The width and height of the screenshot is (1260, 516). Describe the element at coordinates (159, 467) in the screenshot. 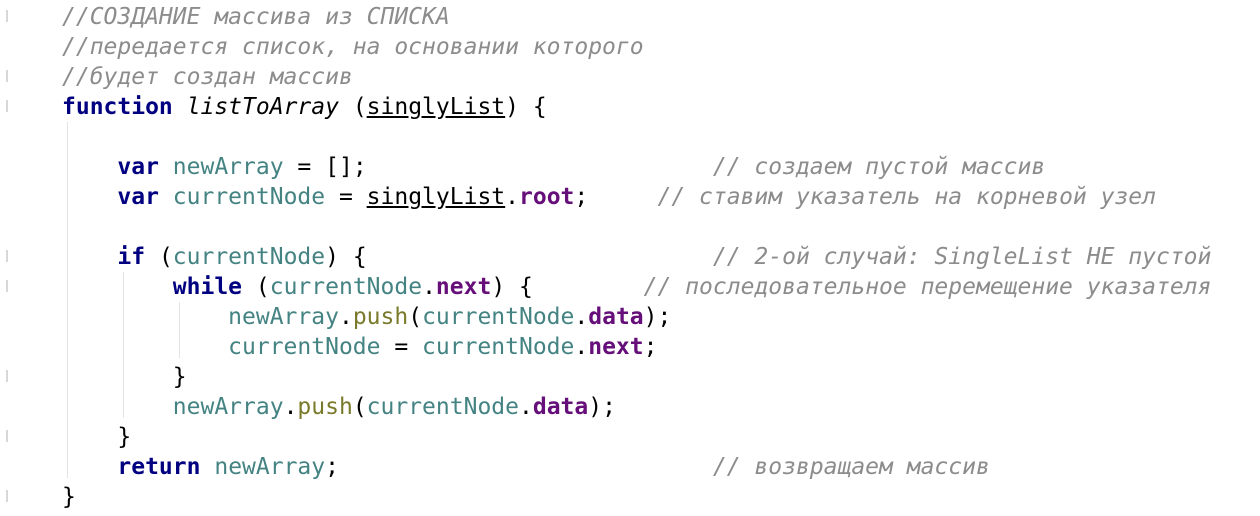

I see `code-token-kw: return` at that location.